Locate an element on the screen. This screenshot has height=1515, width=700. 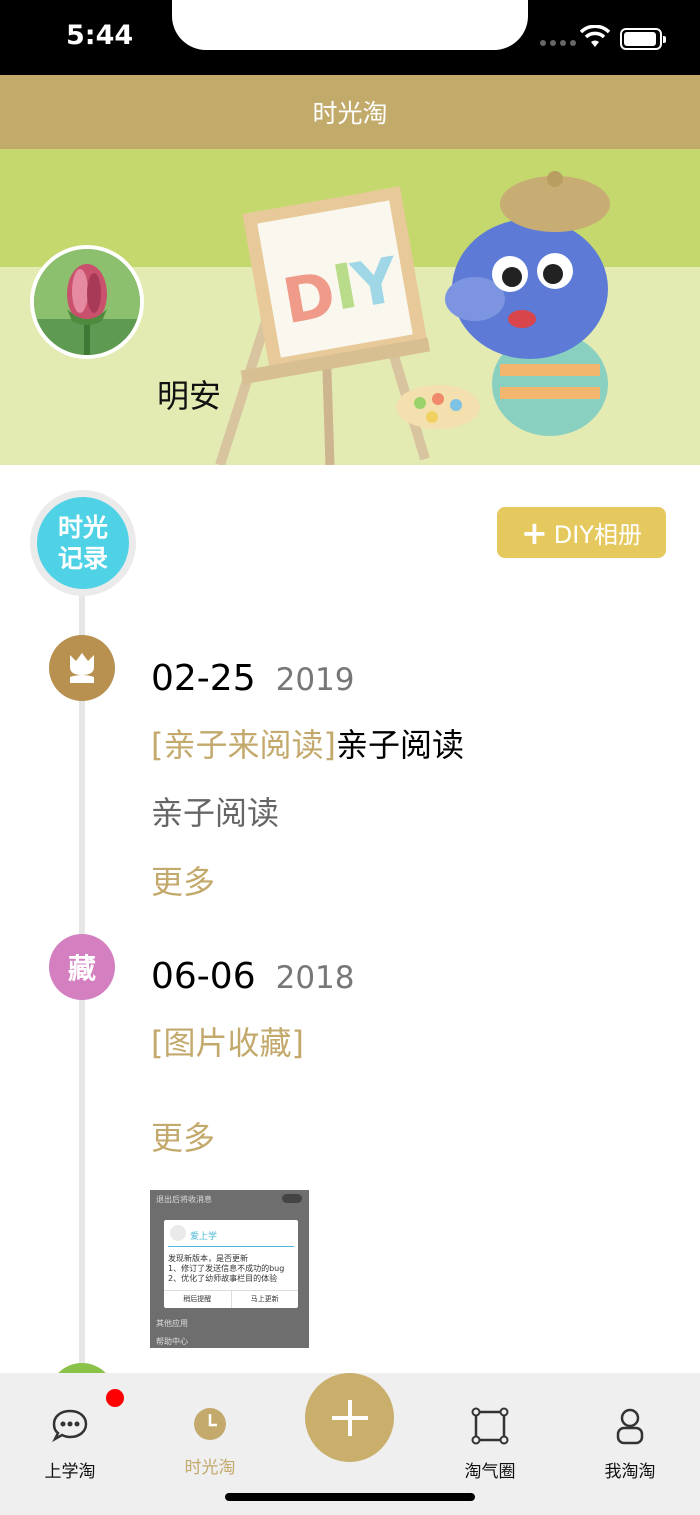
entry-category-tag: [图片收藏] is located at coordinates (227, 1043).